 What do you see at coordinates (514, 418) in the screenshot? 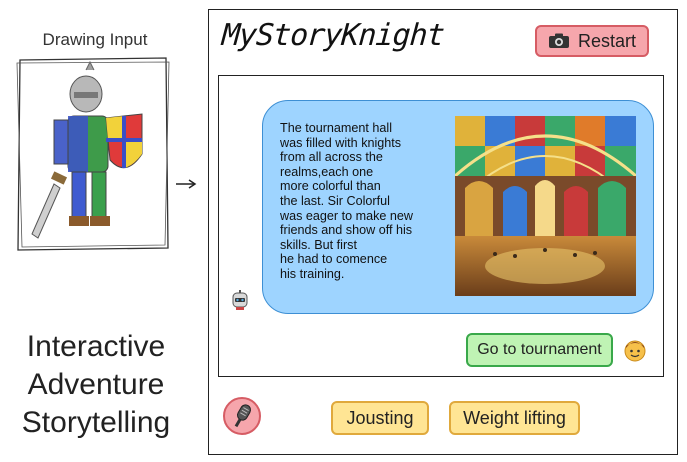
I see `choice-weight-lifting-button: Weight lifting` at bounding box center [514, 418].